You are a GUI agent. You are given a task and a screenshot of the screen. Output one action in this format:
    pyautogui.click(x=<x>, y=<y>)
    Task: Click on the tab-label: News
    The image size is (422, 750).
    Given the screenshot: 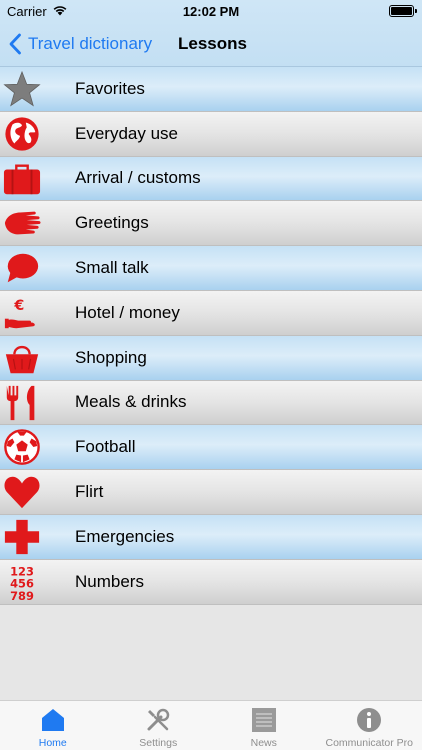 What is the action you would take?
    pyautogui.click(x=263, y=743)
    